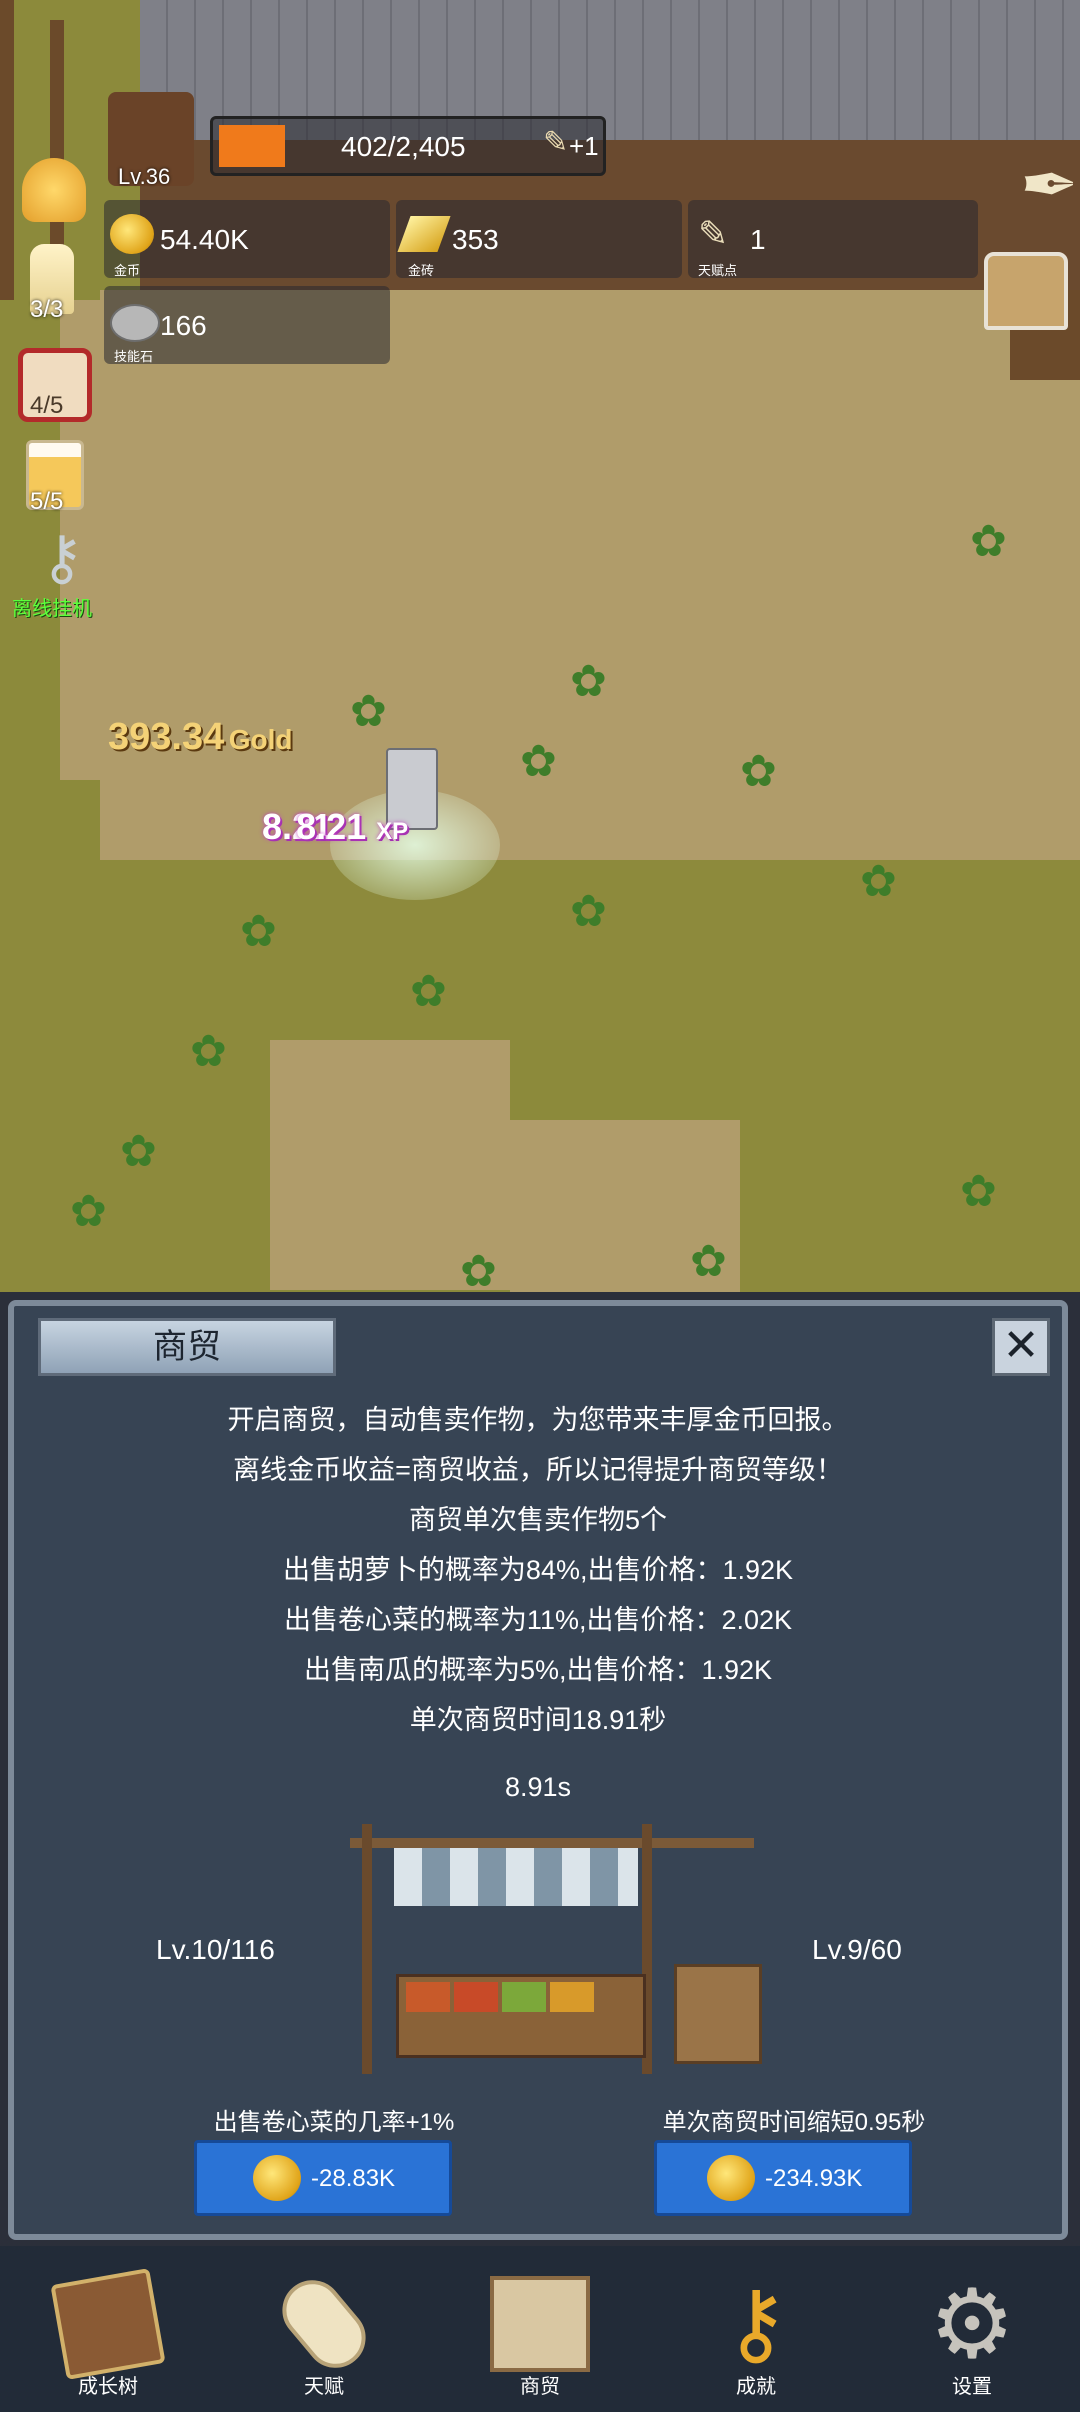 The image size is (1080, 2412). Describe the element at coordinates (814, 2178) in the screenshot. I see `right-upgrade-cost: -234.93K` at that location.